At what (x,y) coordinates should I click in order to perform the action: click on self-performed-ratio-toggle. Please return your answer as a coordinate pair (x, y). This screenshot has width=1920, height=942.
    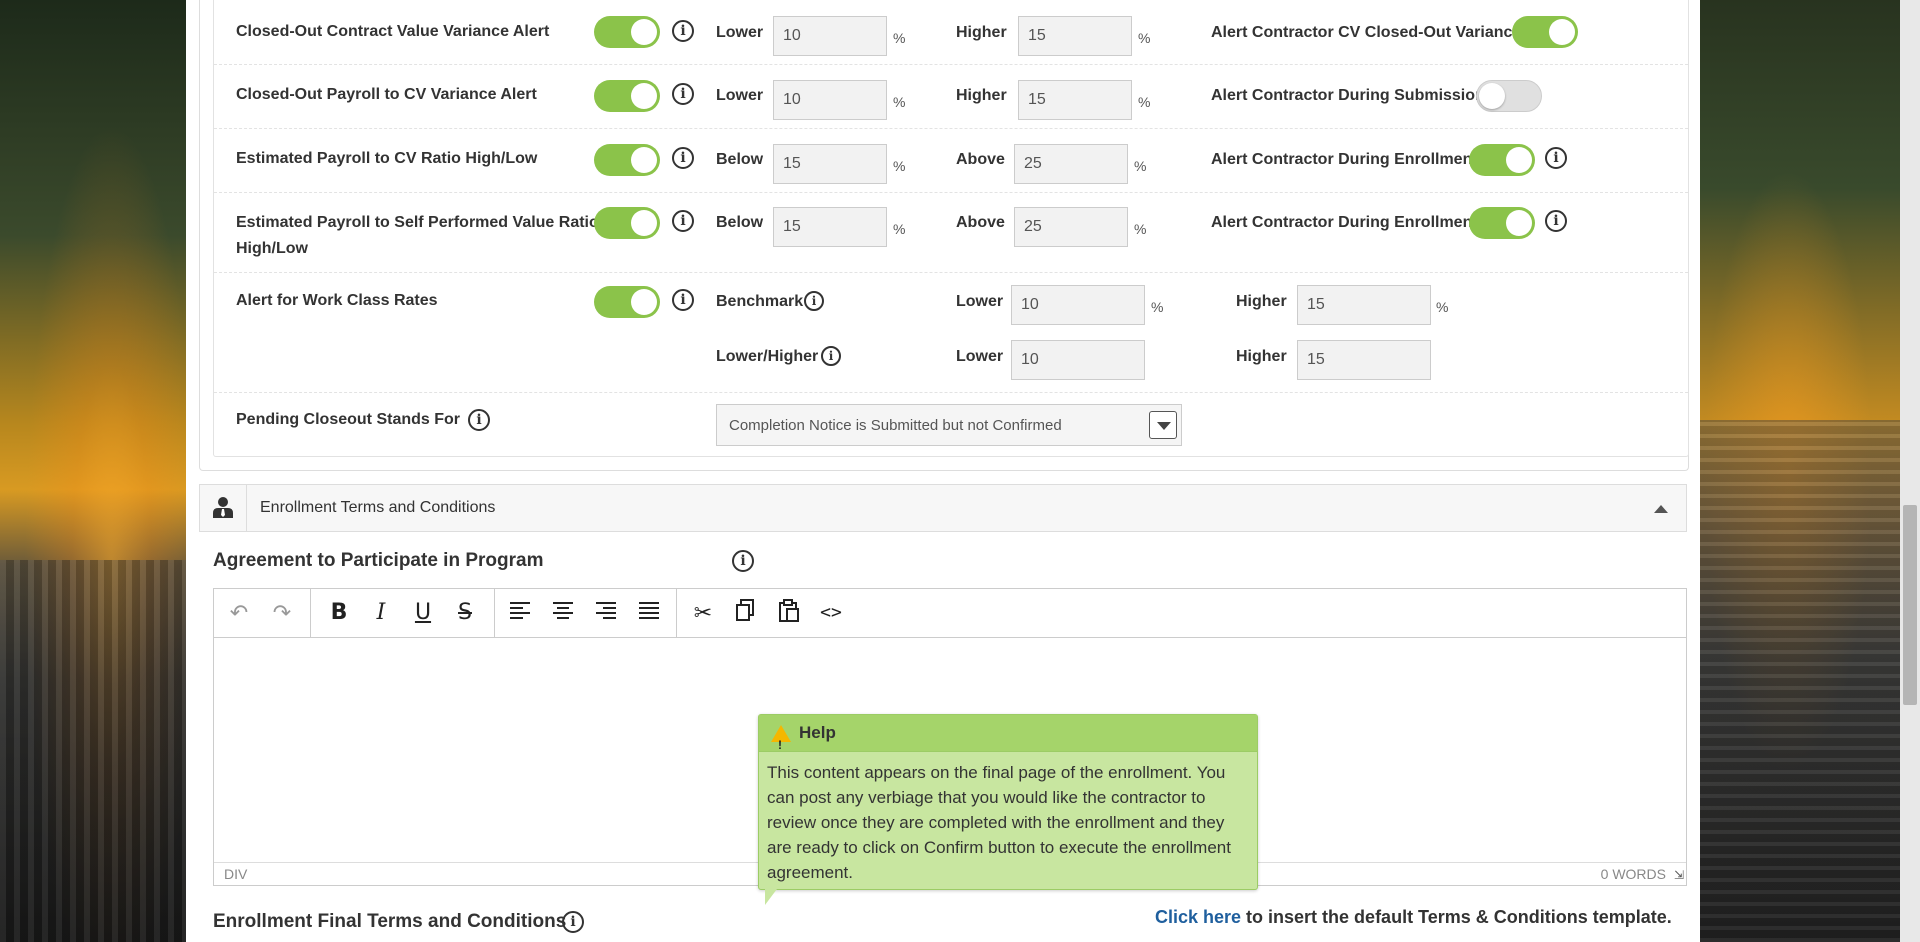
    Looking at the image, I should click on (627, 223).